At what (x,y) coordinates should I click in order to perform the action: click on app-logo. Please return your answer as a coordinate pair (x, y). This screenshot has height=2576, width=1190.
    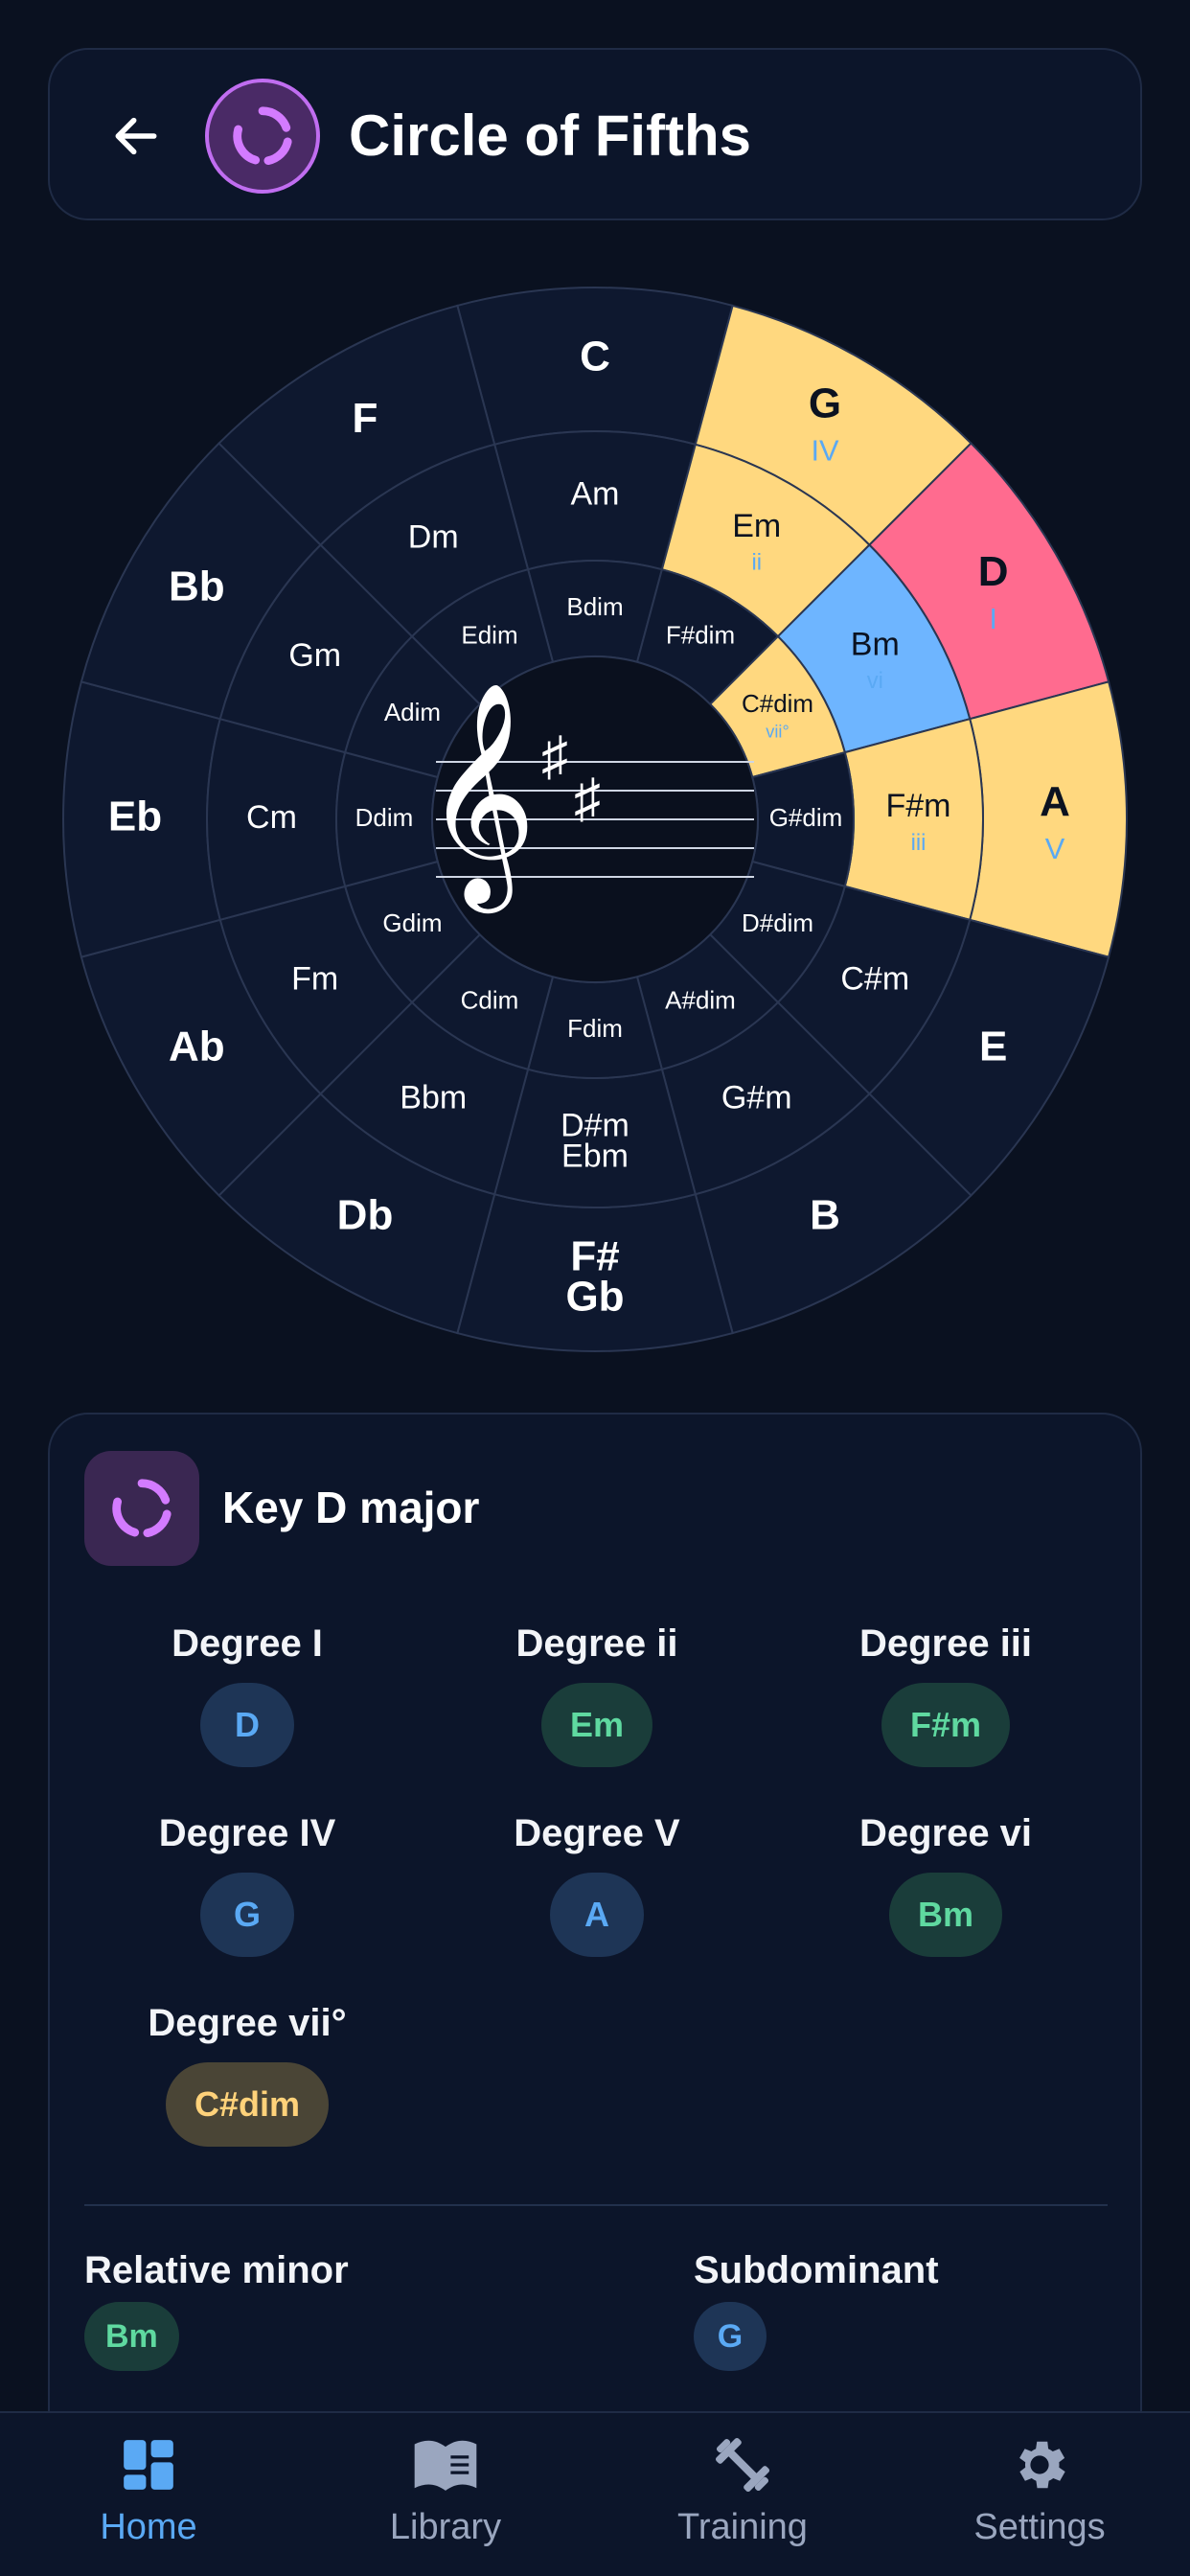
    Looking at the image, I should click on (263, 136).